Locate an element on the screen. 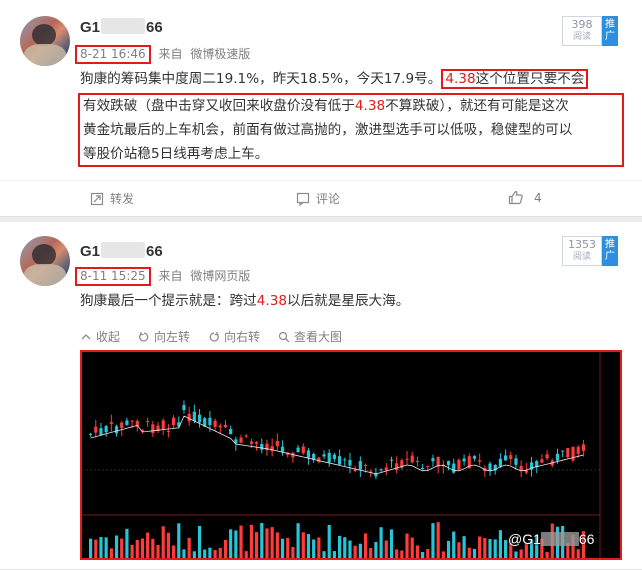  from-label: 来自 is located at coordinates (170, 276).